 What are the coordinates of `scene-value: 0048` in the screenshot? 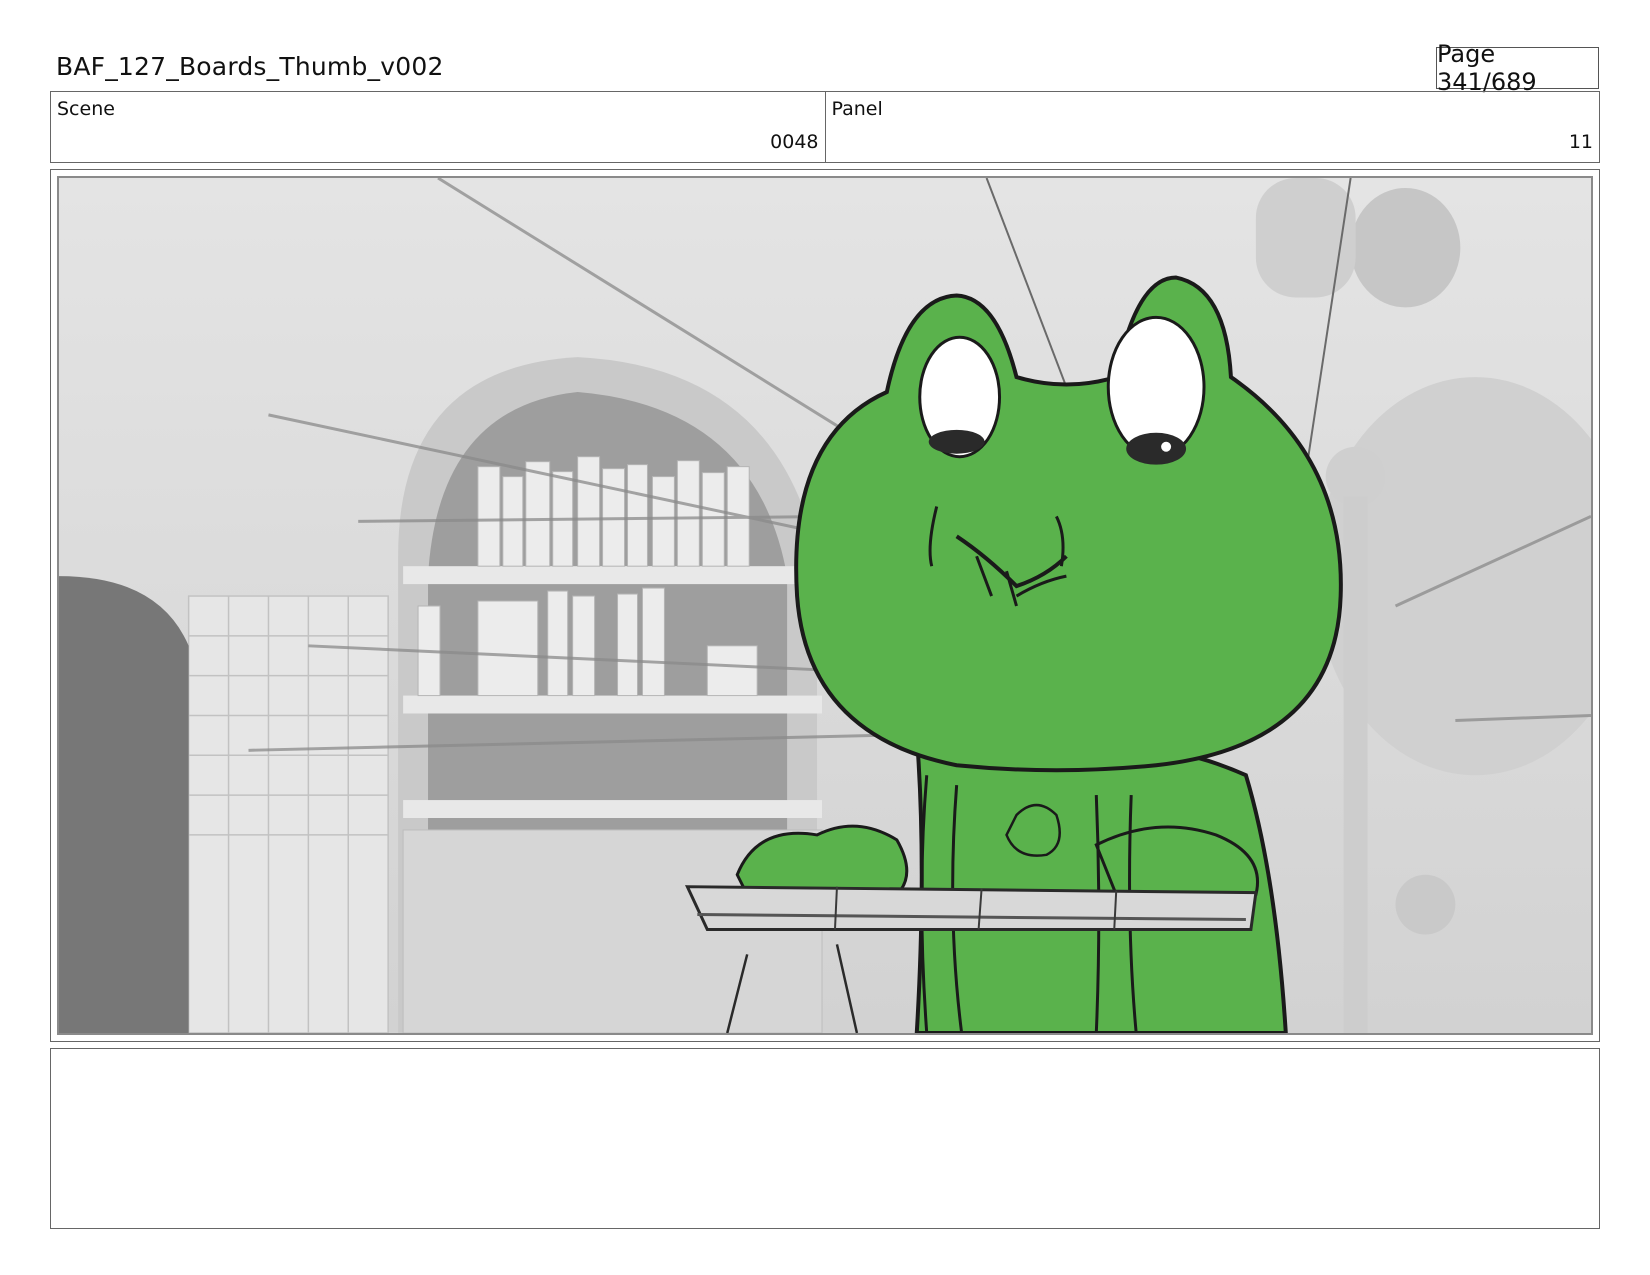 It's located at (794, 142).